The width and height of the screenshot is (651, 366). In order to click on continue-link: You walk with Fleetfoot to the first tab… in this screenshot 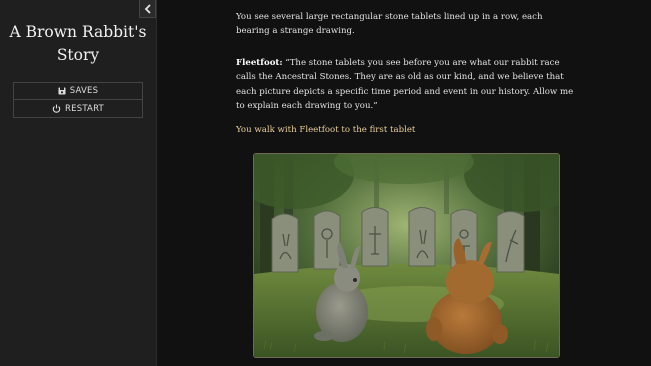, I will do `click(406, 130)`.